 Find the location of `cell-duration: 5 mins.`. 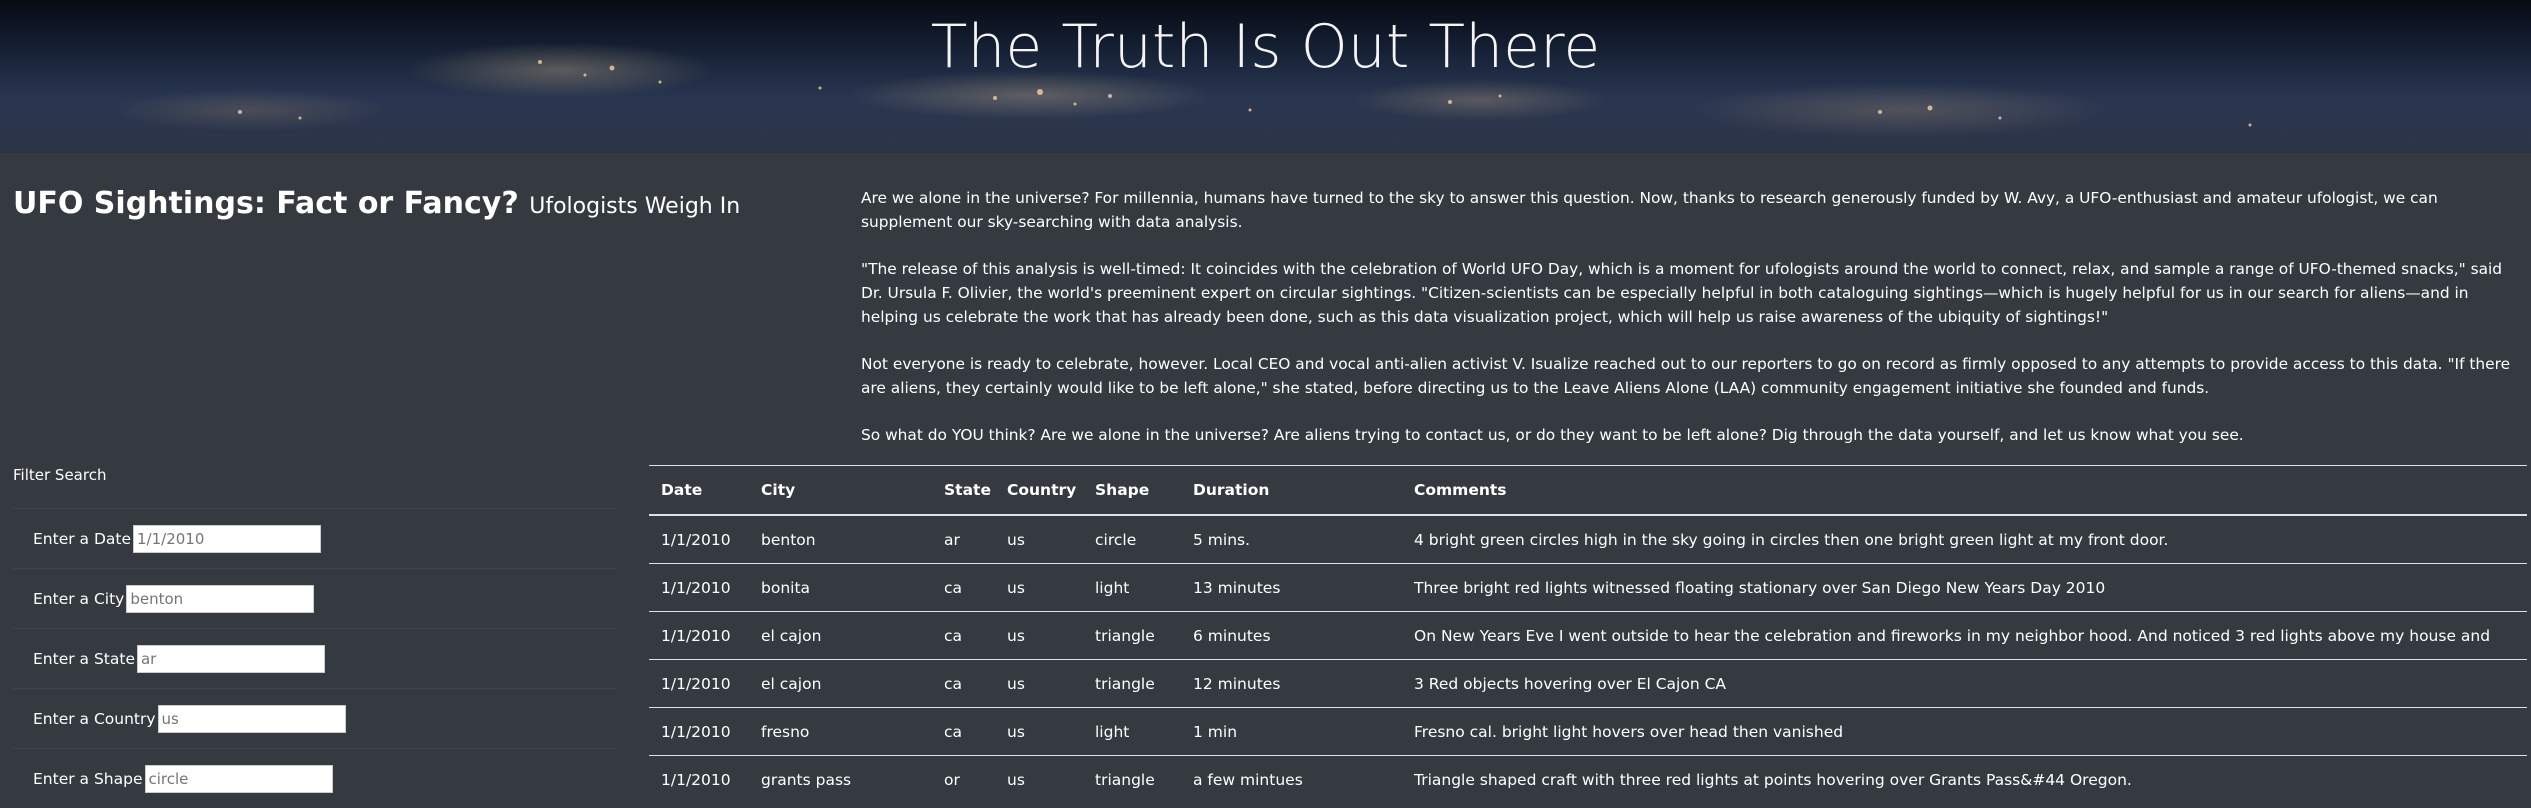

cell-duration: 5 mins. is located at coordinates (1222, 539).